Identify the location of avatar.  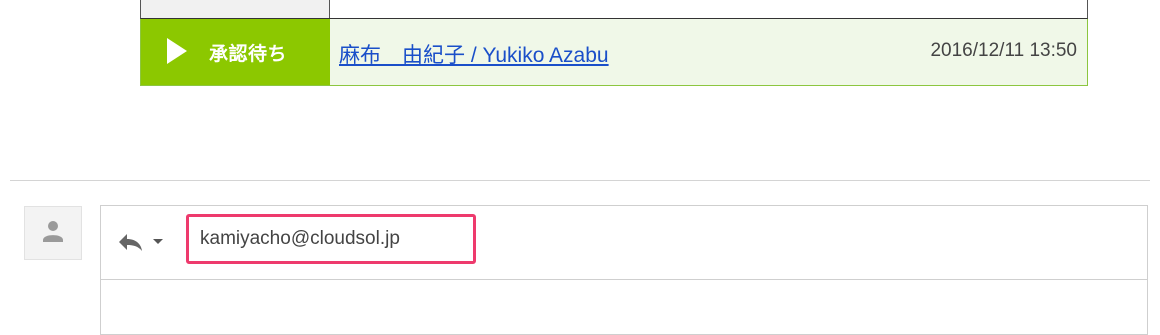
(53, 233).